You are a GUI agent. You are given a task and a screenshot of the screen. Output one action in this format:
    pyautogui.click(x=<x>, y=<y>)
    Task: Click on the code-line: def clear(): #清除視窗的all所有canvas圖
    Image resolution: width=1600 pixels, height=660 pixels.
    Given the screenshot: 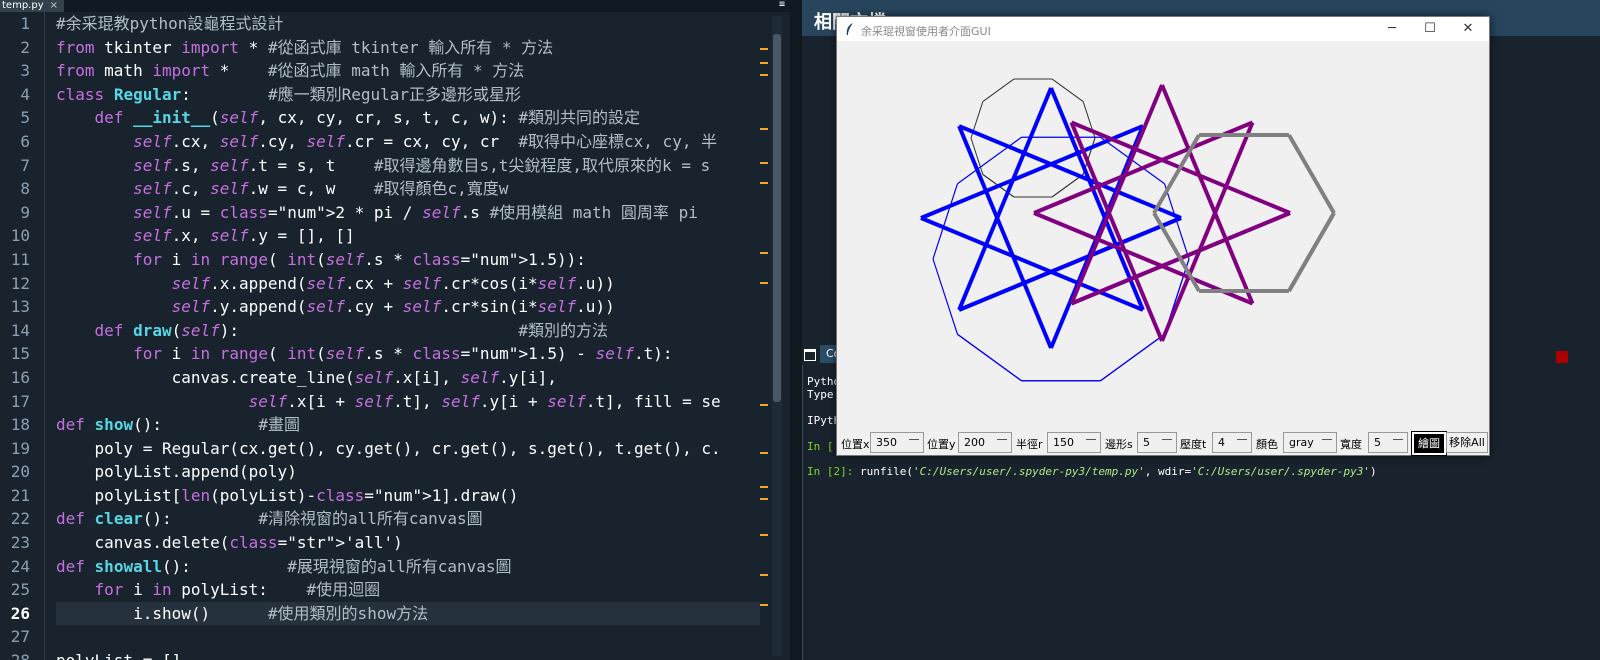 What is the action you would take?
    pyautogui.click(x=408, y=519)
    